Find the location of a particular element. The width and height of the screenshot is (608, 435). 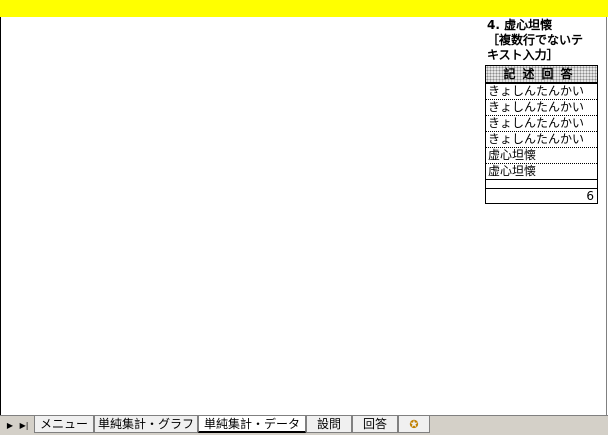

skip-last-icon: ▶| is located at coordinates (24, 425).